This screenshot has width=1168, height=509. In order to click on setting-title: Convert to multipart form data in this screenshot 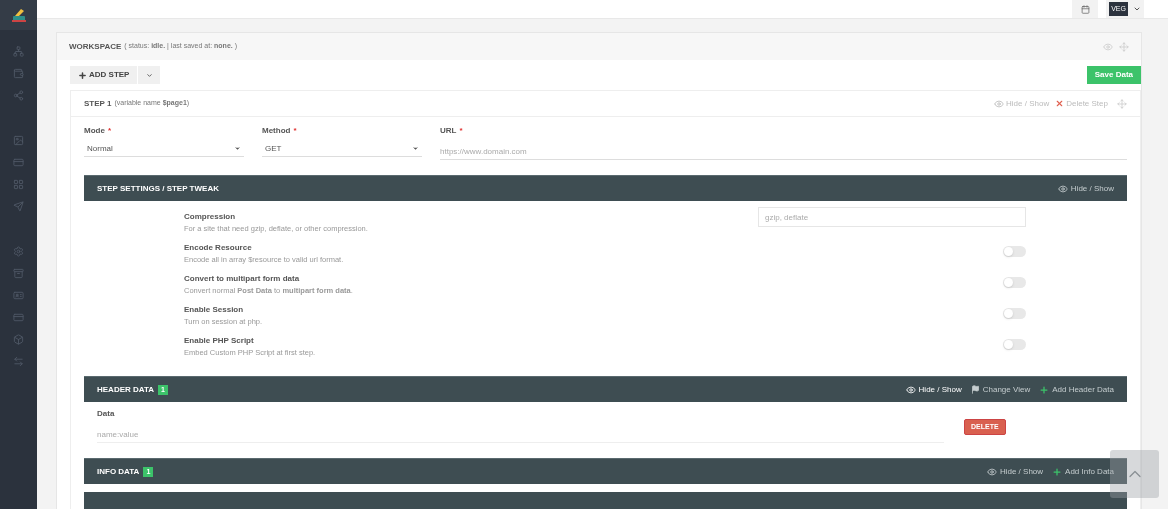, I will do `click(242, 279)`.